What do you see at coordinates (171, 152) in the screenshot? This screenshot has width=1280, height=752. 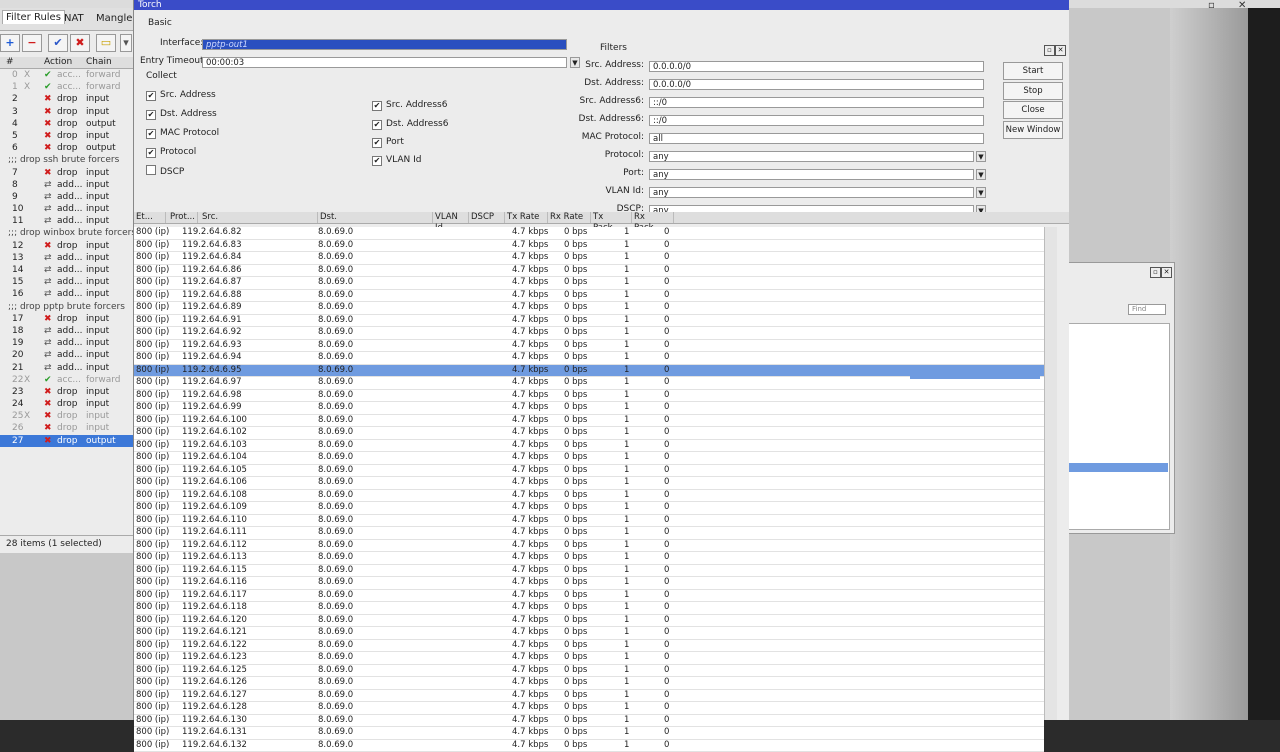 I see `collect-checkbox: ✔Protocol` at bounding box center [171, 152].